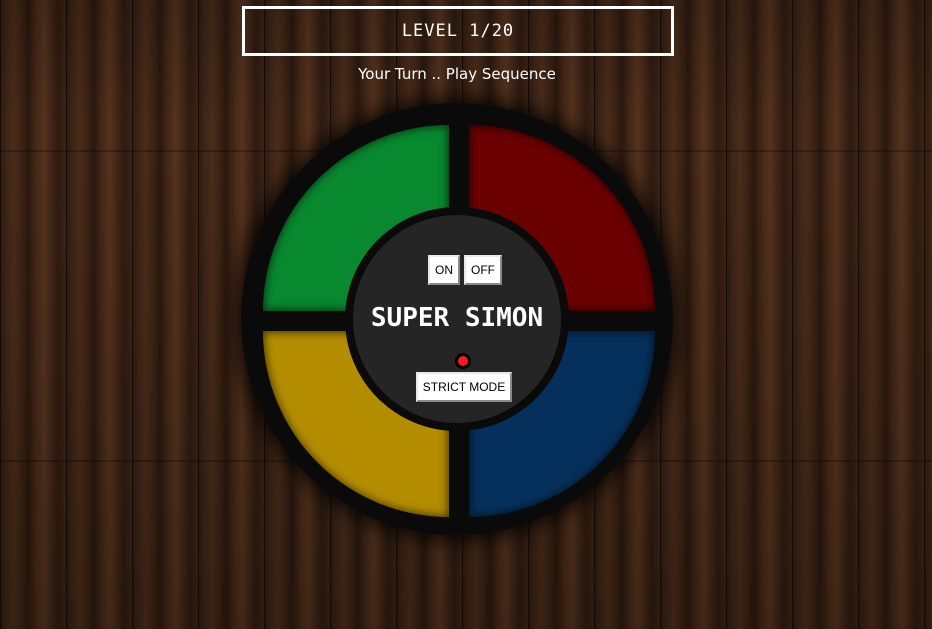  Describe the element at coordinates (463, 361) in the screenshot. I see `strict-mode-indicator` at that location.